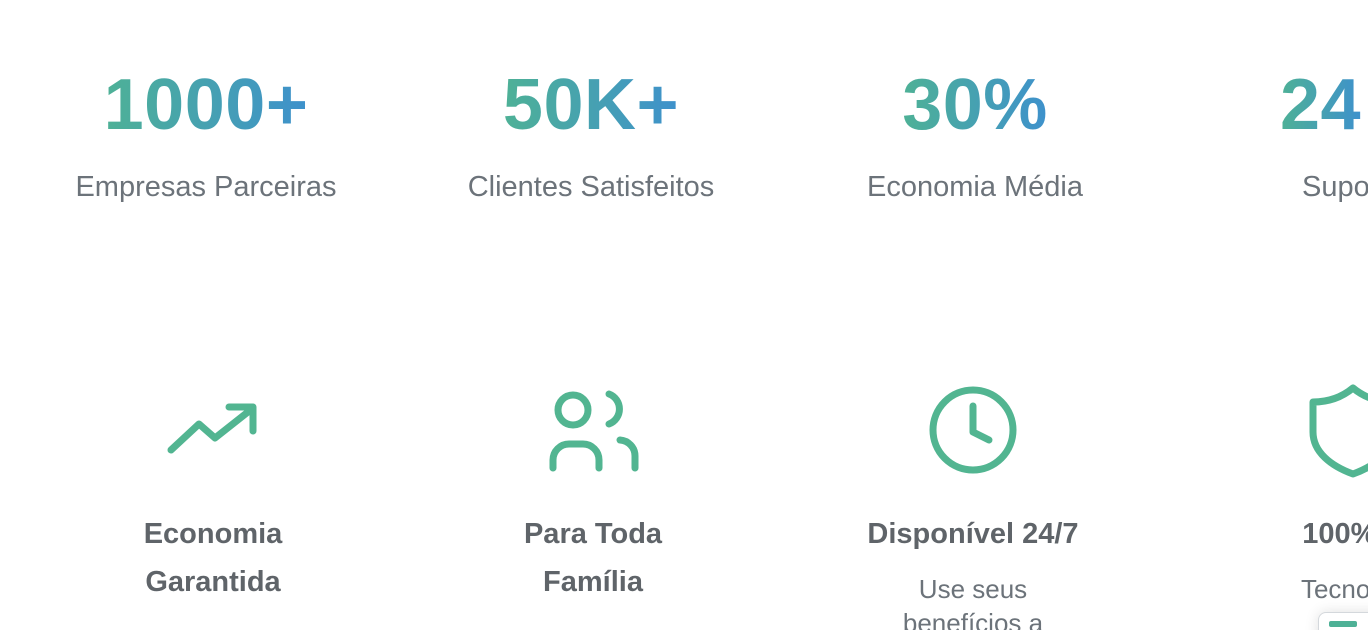 Image resolution: width=1368 pixels, height=630 pixels. I want to click on feature-secure: 100% S Tecnolog, so click(1265, 493).